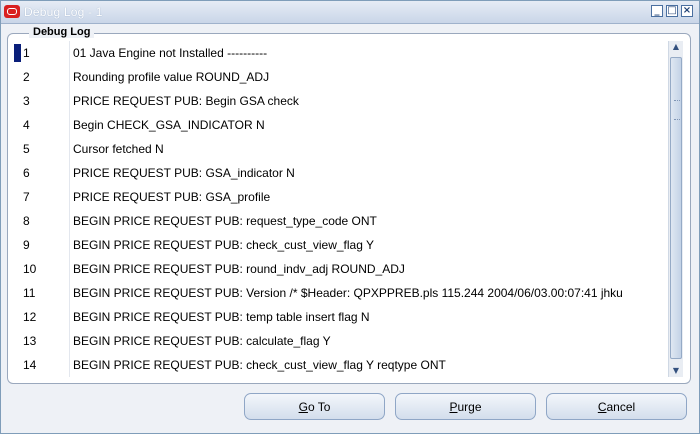  Describe the element at coordinates (672, 11) in the screenshot. I see `maximize-icon: □` at that location.